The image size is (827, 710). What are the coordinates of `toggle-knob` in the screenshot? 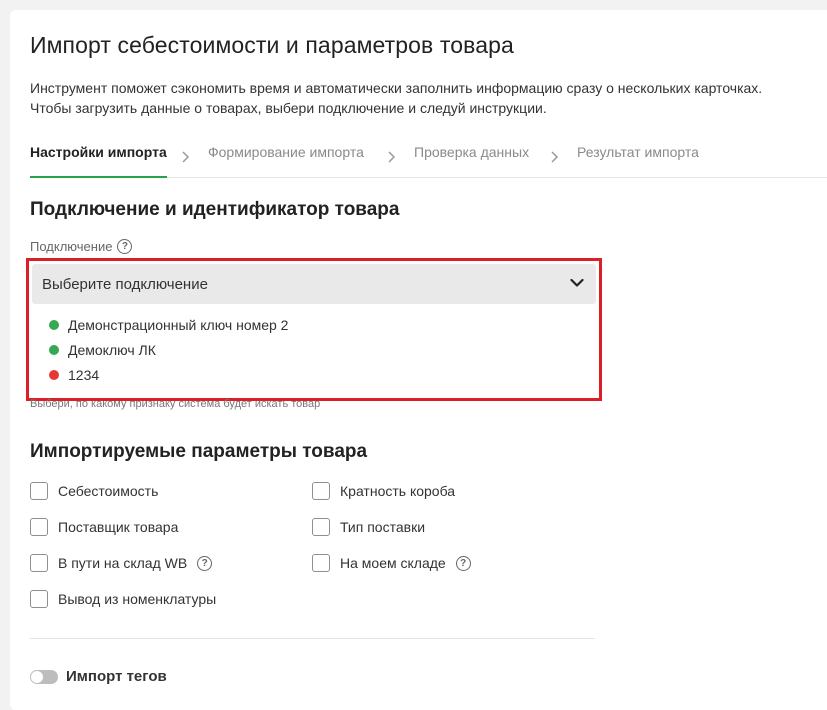 It's located at (37, 676).